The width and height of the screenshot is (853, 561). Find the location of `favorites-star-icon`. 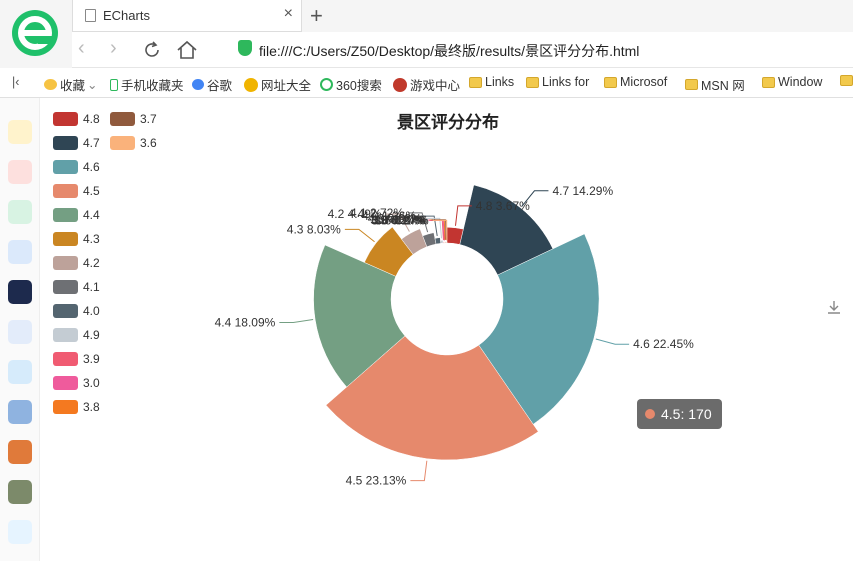

favorites-star-icon is located at coordinates (20, 132).